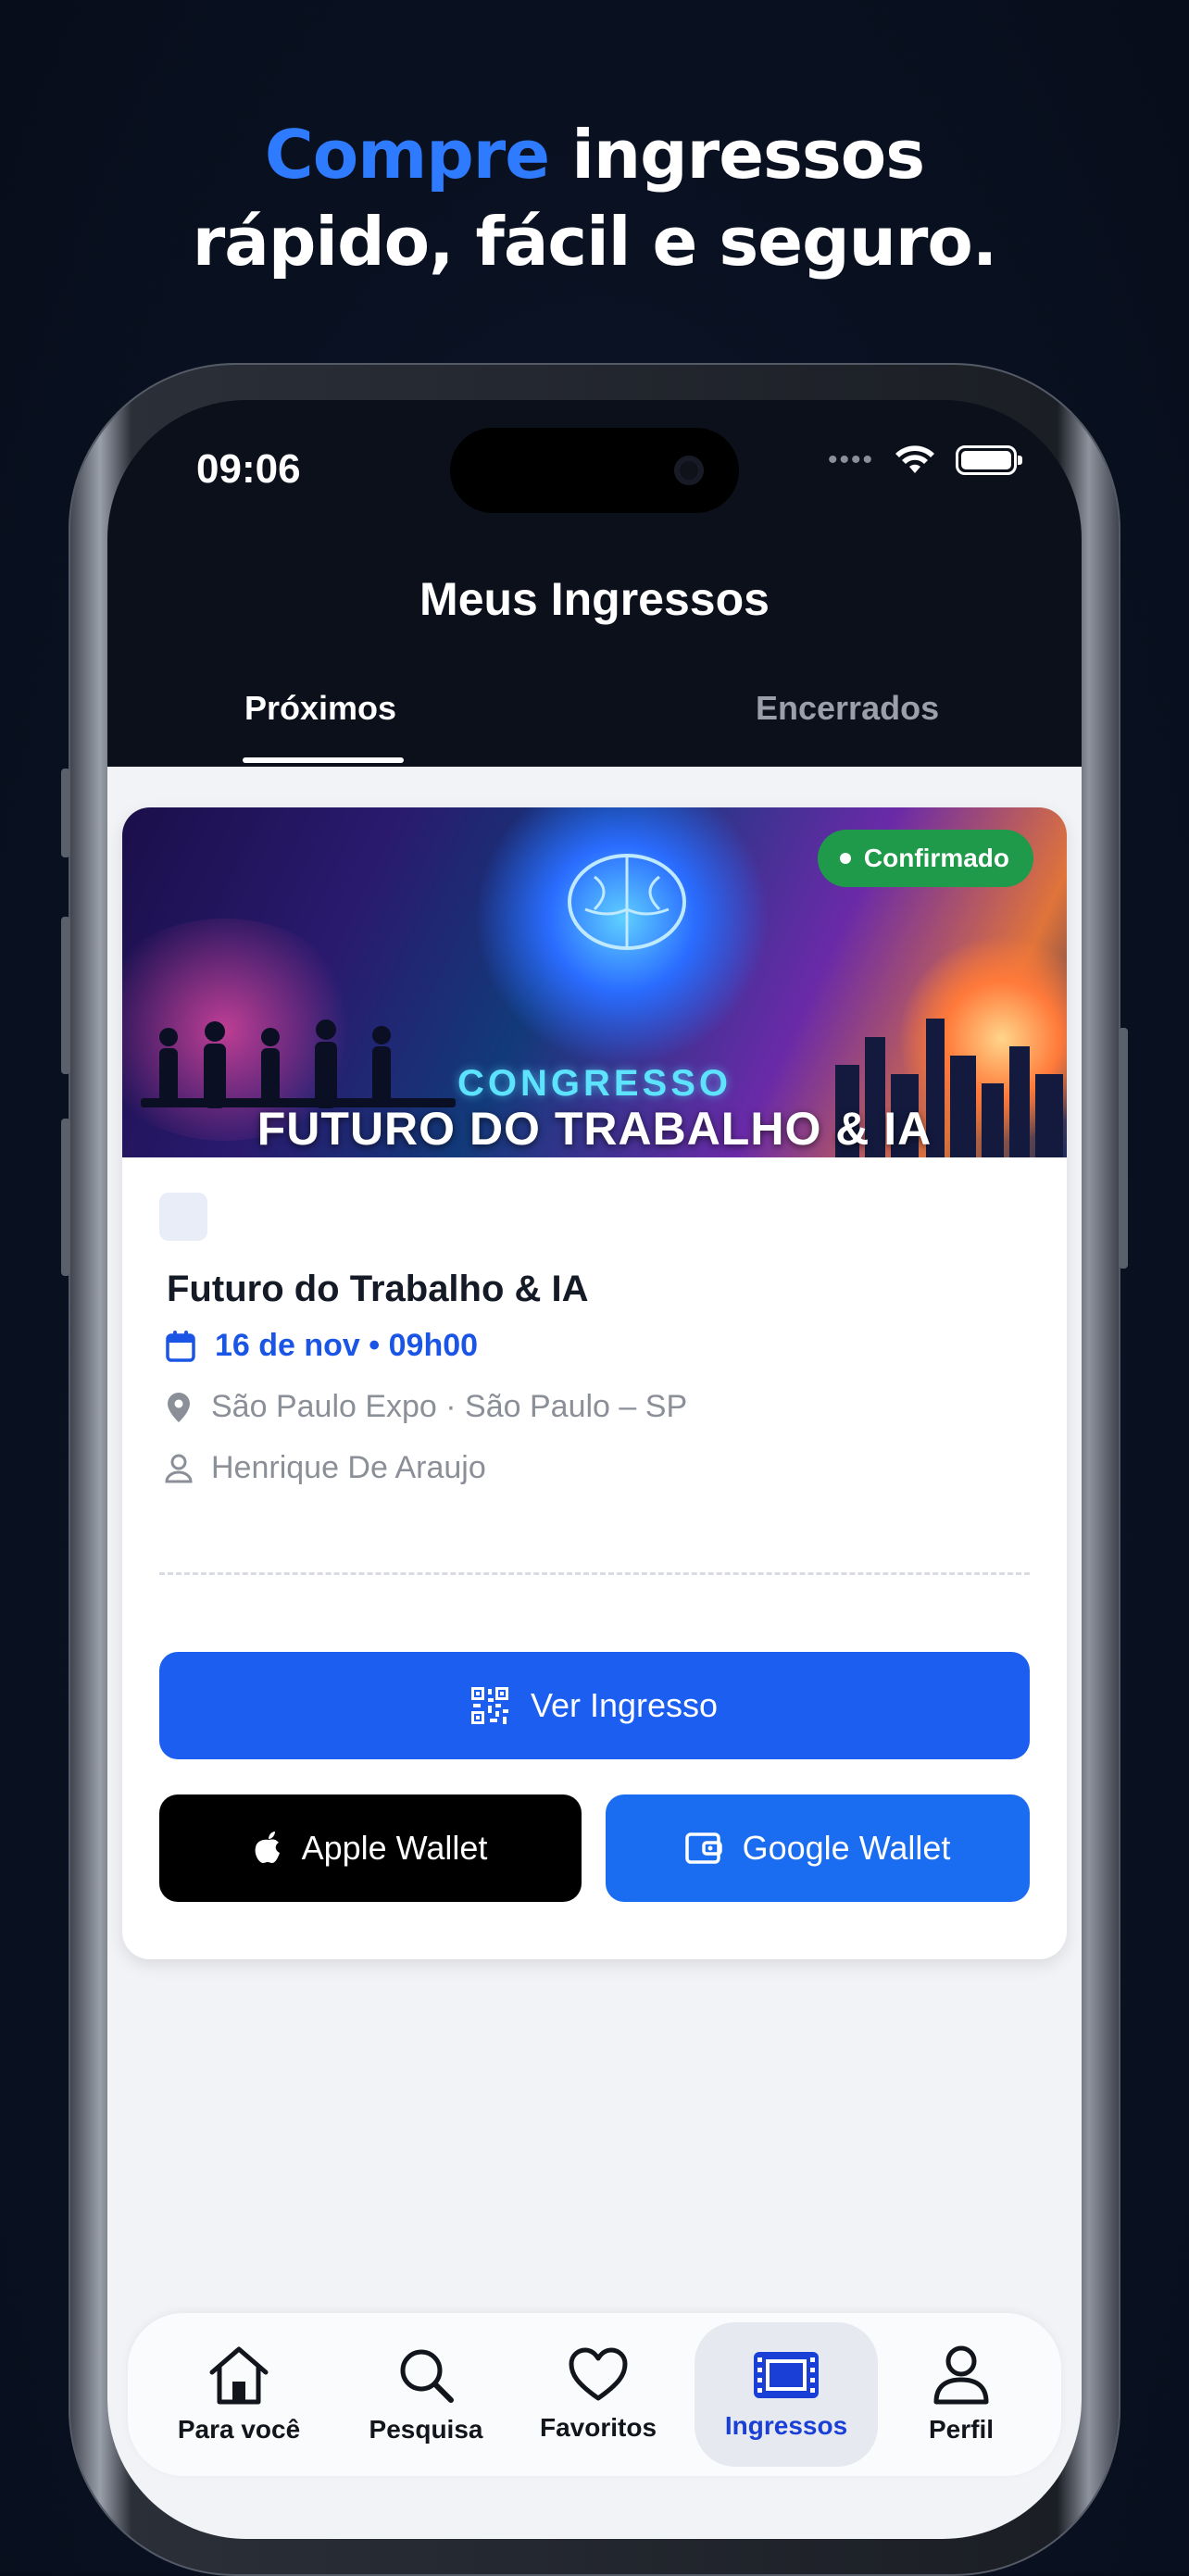 The image size is (1189, 2576). What do you see at coordinates (239, 2429) in the screenshot?
I see `nav-label-para-voce: Para você` at bounding box center [239, 2429].